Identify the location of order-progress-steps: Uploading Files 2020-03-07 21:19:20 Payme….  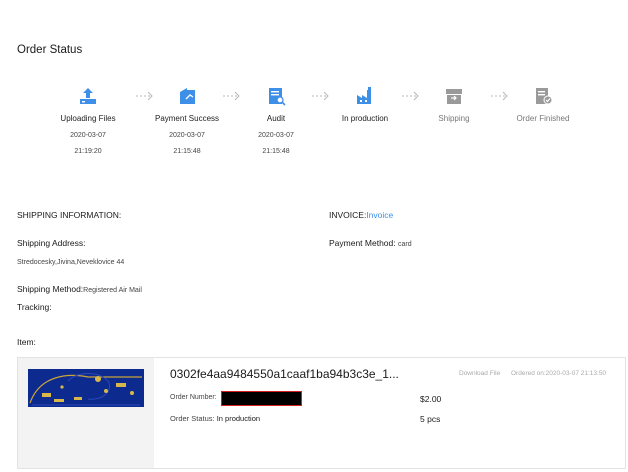
(321, 126).